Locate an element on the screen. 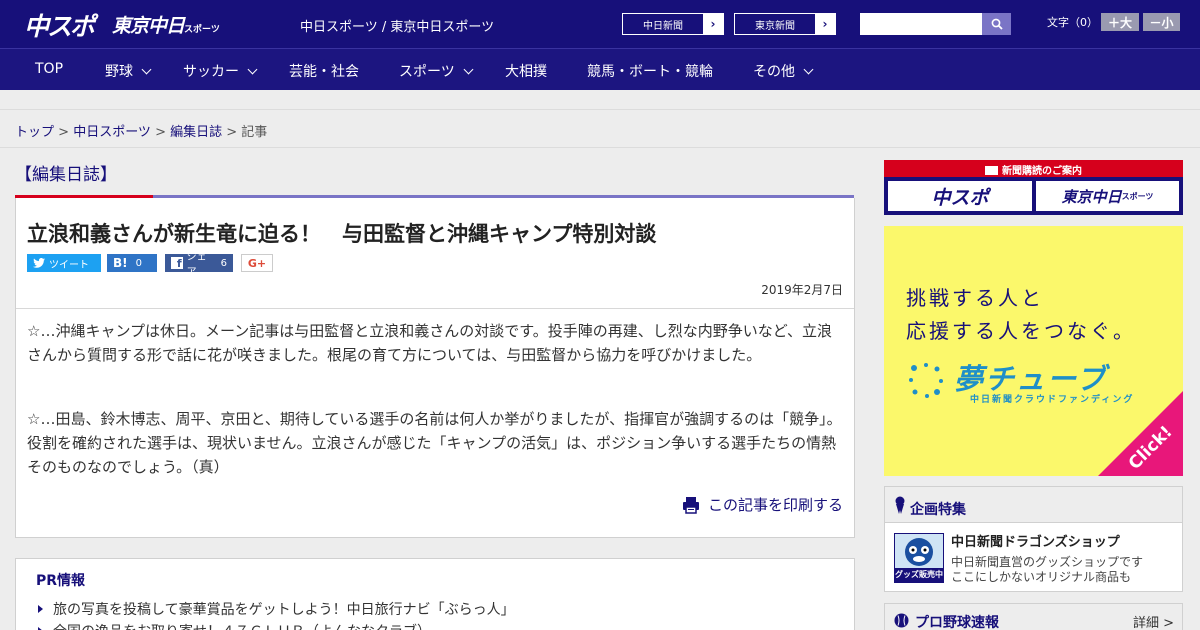 The height and width of the screenshot is (630, 1200). breadcrumb-current: 記事 is located at coordinates (254, 132).